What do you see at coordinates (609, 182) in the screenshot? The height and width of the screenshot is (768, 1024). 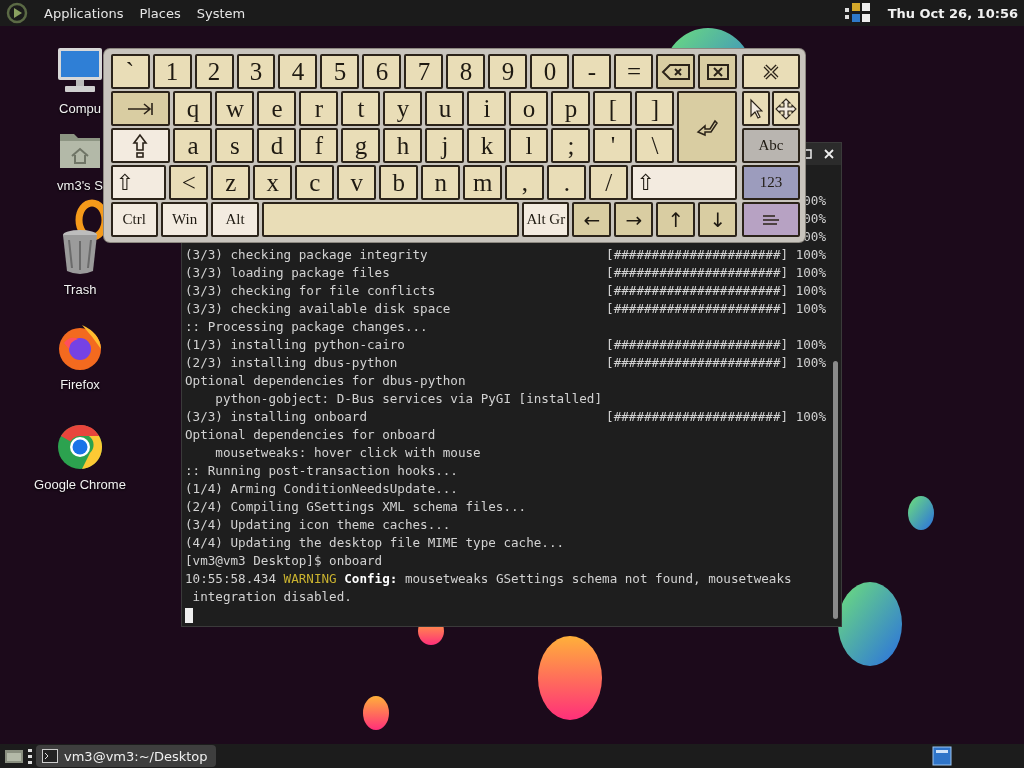 I see `keyboard-key: /` at bounding box center [609, 182].